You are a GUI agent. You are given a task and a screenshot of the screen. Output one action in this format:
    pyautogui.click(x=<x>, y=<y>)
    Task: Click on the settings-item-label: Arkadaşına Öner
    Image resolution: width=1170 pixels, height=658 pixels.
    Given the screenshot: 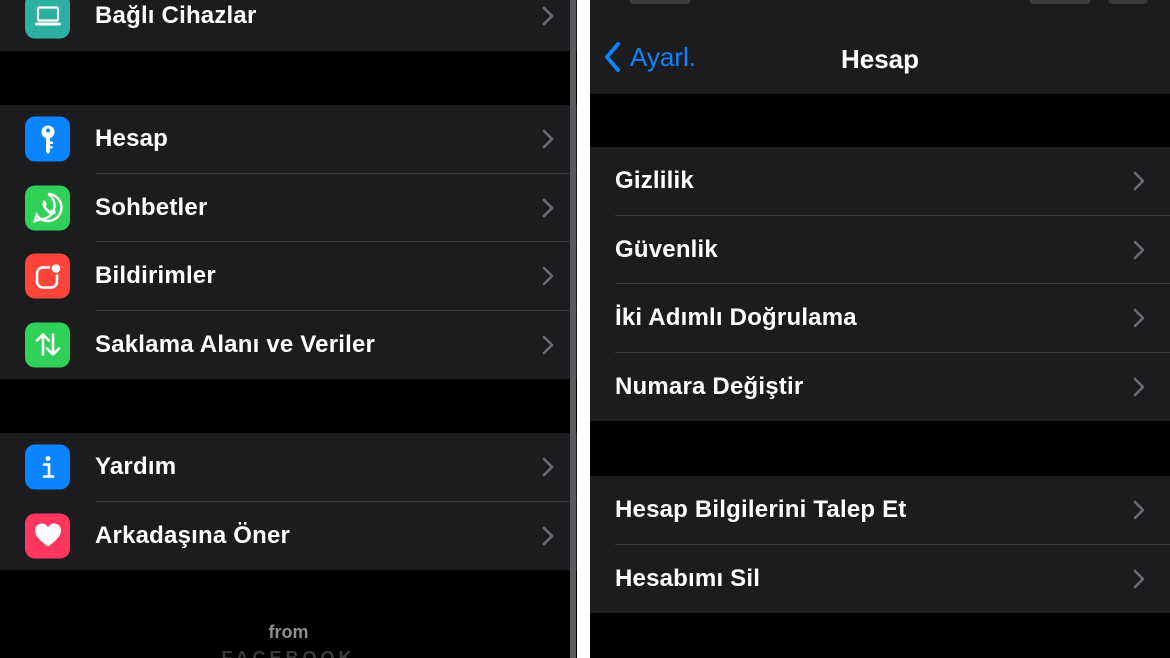 What is the action you would take?
    pyautogui.click(x=193, y=535)
    